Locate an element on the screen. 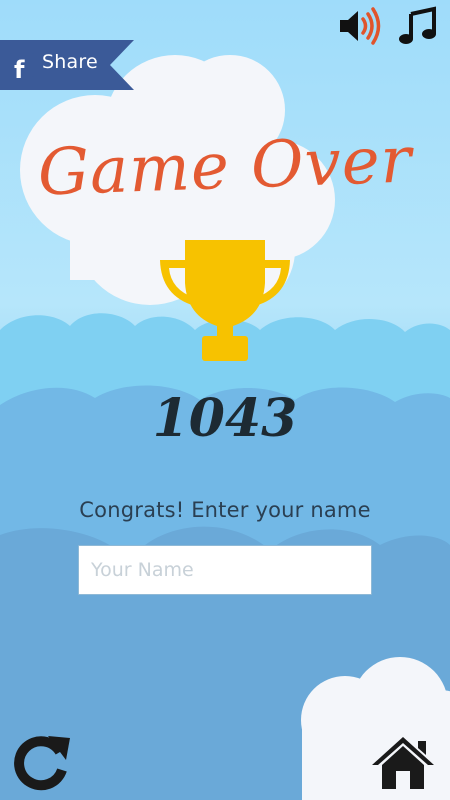 The image size is (450, 800). enter-name-prompt: Congrats! Enter your name is located at coordinates (225, 510).